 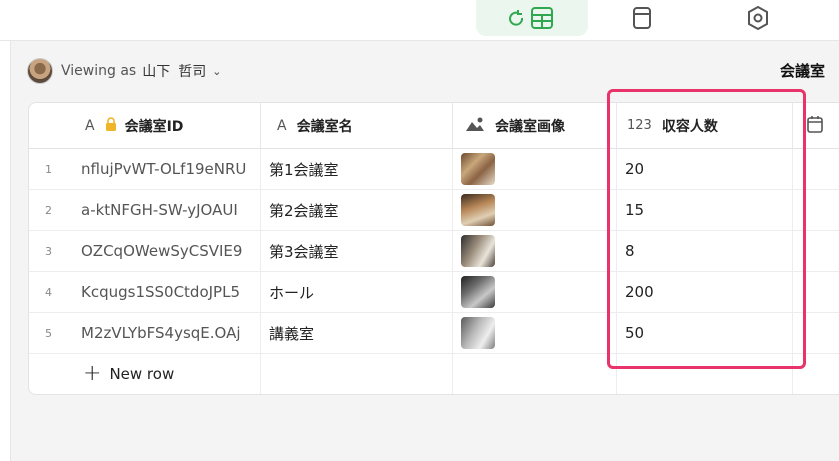 I want to click on table-cell-id: OZCqOWewSyCSVIE9, so click(x=170, y=251).